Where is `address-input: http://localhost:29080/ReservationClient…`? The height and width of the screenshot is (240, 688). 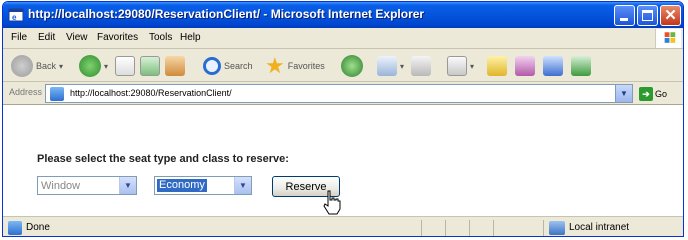 address-input: http://localhost:29080/ReservationClient… is located at coordinates (339, 93).